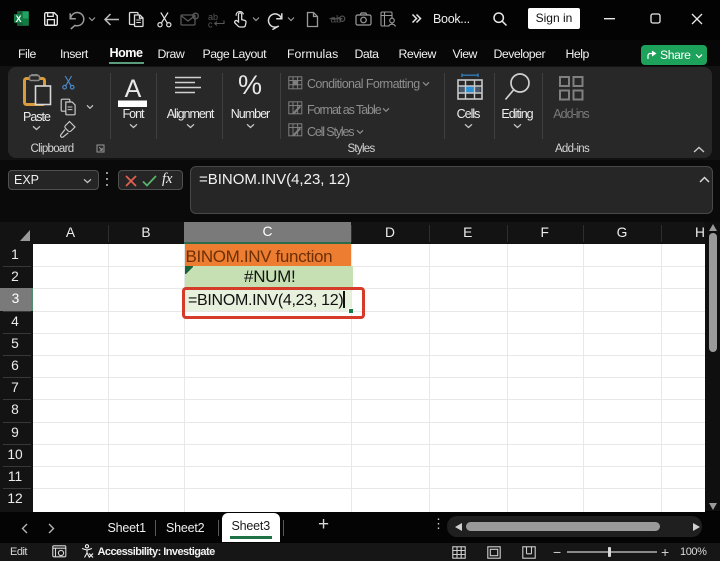 This screenshot has width=720, height=561. What do you see at coordinates (210, 24) in the screenshot?
I see `svg-text: c` at bounding box center [210, 24].